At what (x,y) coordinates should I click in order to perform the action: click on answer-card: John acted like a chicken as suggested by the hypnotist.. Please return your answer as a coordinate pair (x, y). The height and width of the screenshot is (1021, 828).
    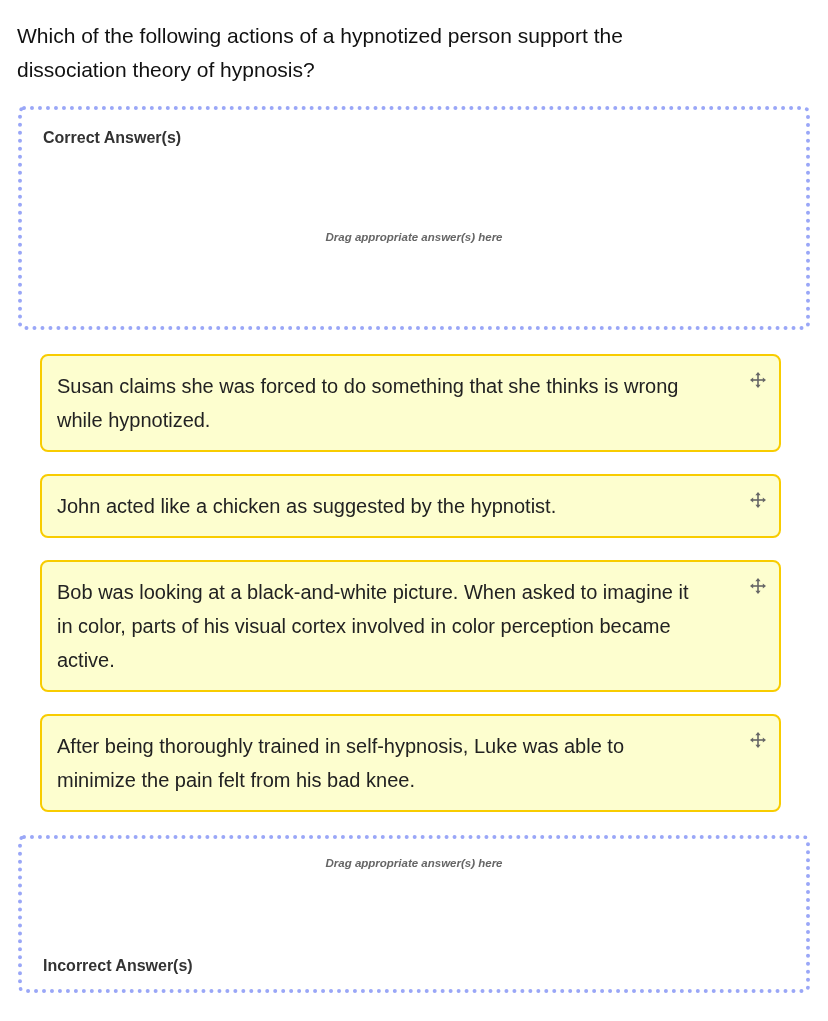
    Looking at the image, I should click on (410, 506).